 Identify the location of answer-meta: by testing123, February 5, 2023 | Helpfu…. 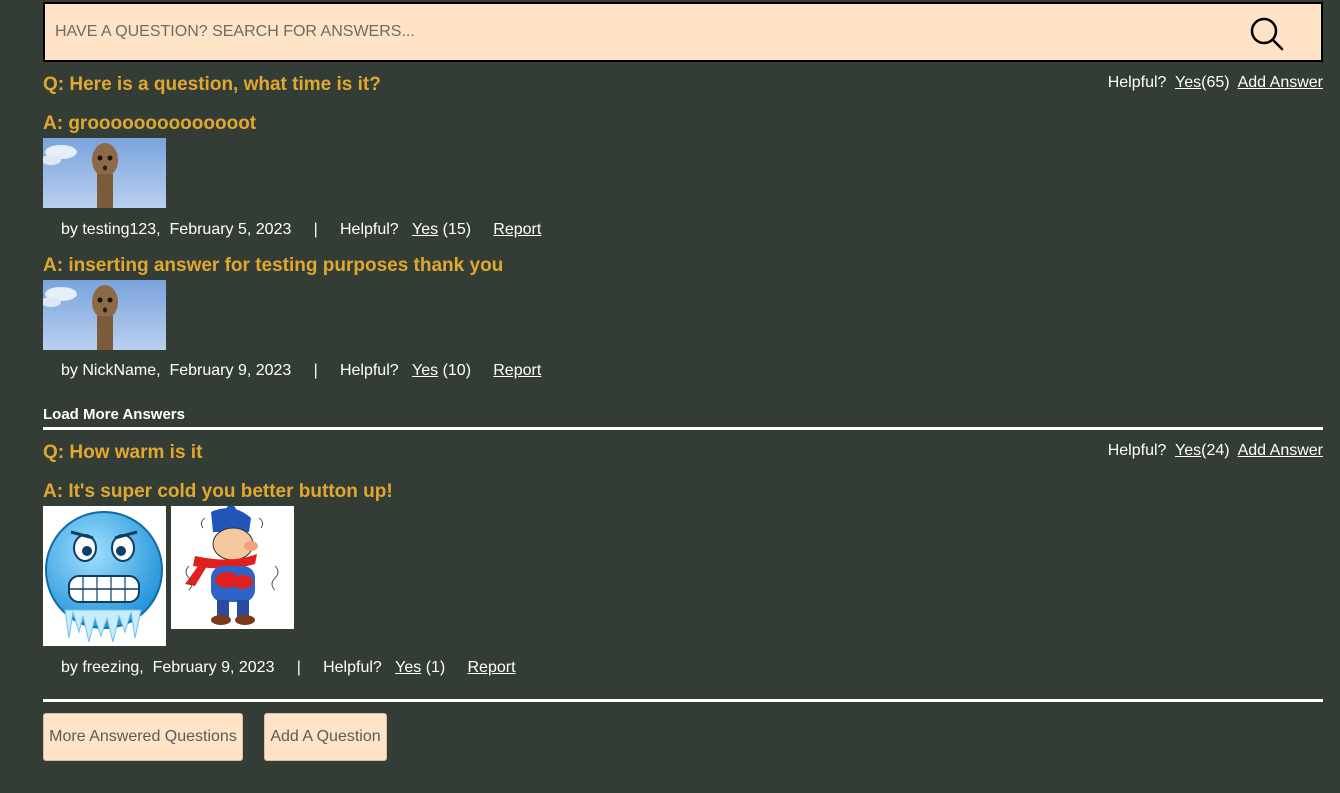
(301, 230).